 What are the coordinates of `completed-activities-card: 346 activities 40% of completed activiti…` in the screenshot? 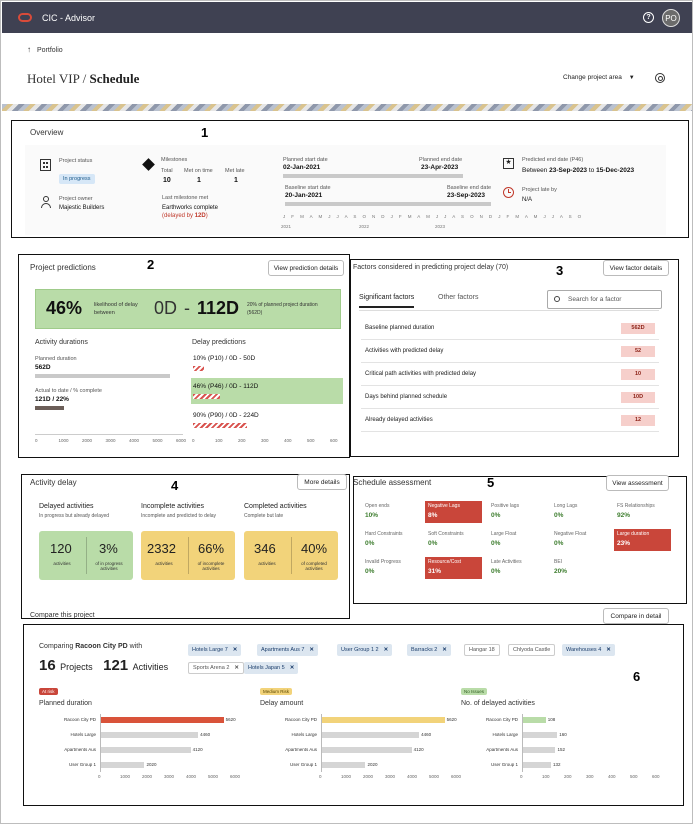 It's located at (291, 555).